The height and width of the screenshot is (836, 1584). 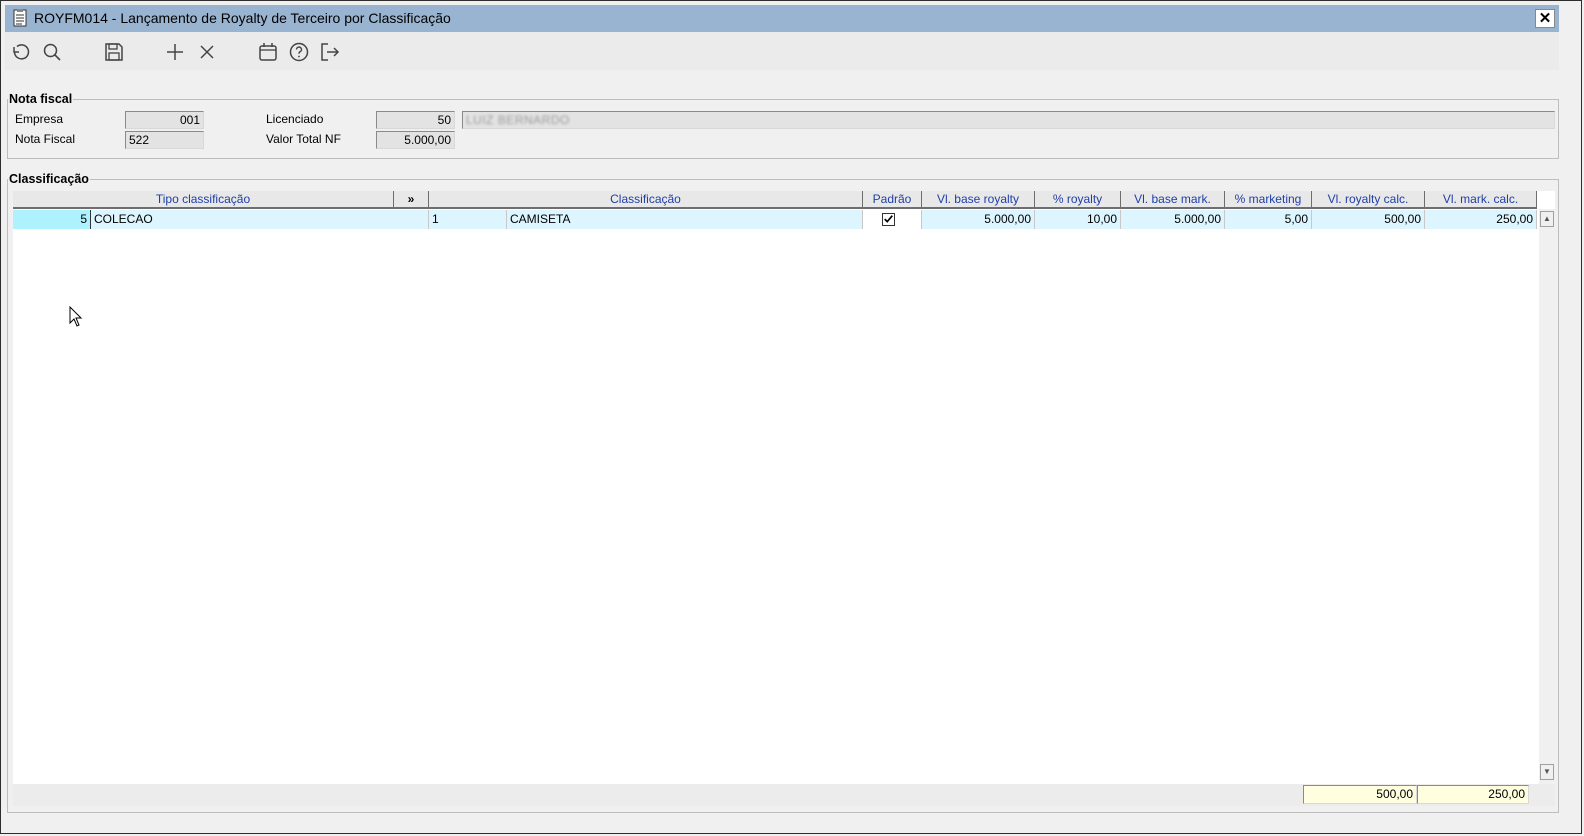 I want to click on form-icon, so click(x=20, y=18).